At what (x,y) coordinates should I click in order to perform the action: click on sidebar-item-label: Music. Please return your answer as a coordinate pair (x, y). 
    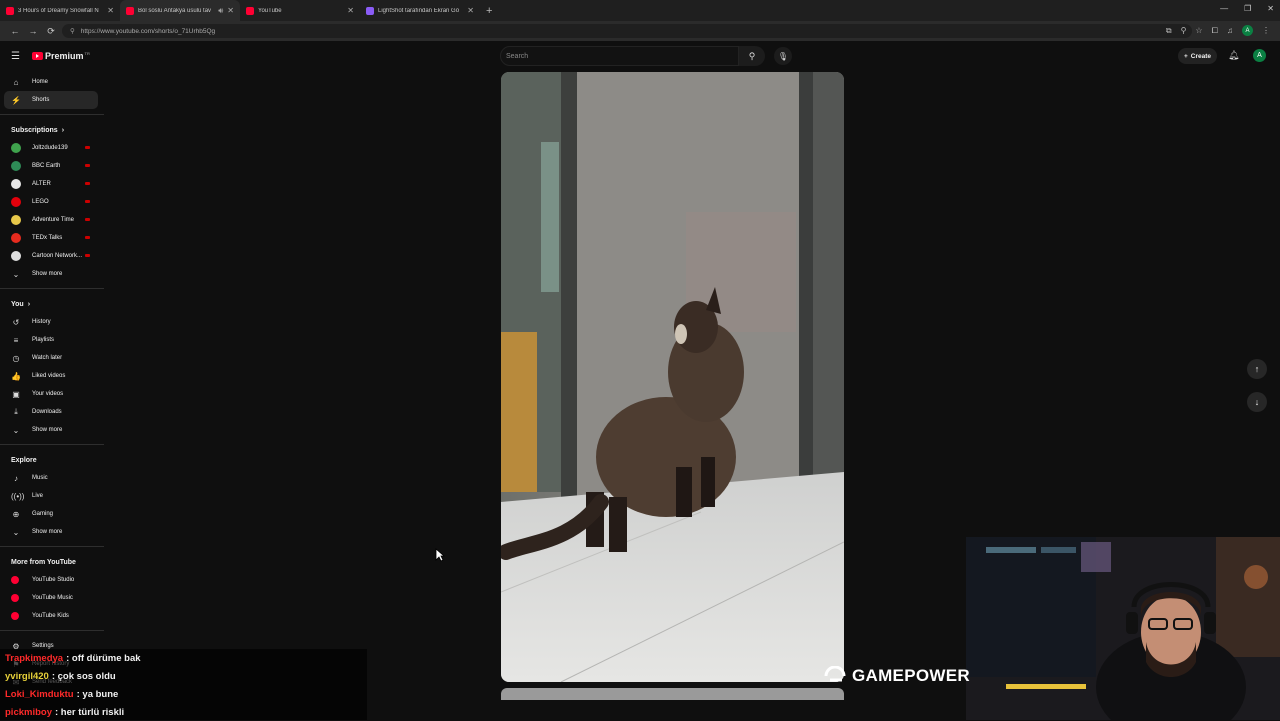
    Looking at the image, I should click on (40, 478).